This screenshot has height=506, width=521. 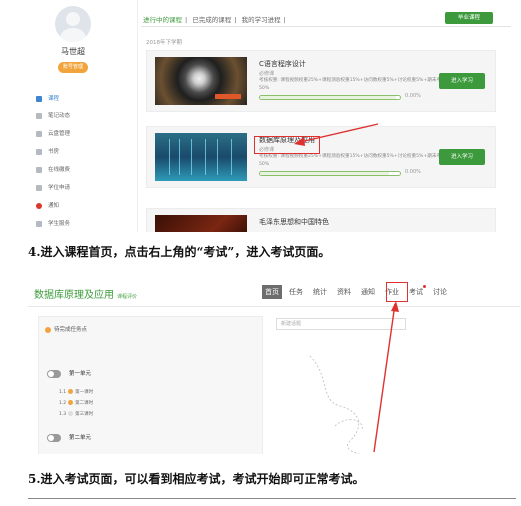 What do you see at coordinates (127, 297) in the screenshot?
I see `course-evaluation-link: 课程评价` at bounding box center [127, 297].